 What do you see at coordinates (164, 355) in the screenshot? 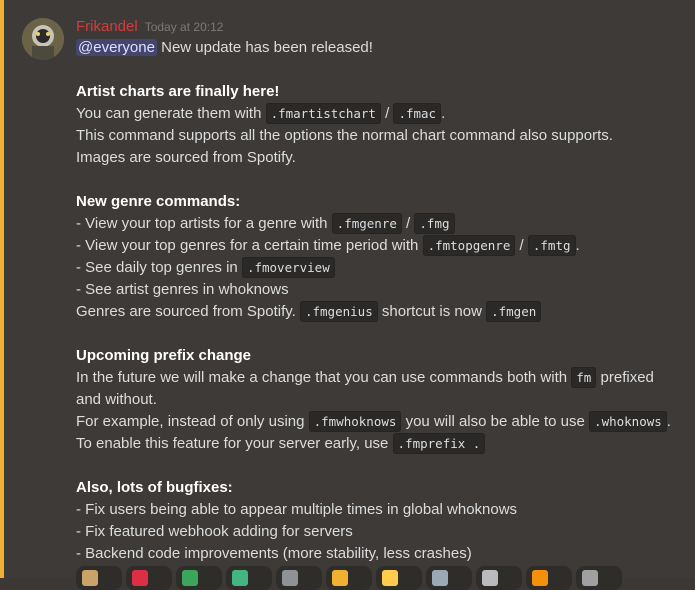
I see `section-title-prefix-change: Upcoming prefix change` at bounding box center [164, 355].